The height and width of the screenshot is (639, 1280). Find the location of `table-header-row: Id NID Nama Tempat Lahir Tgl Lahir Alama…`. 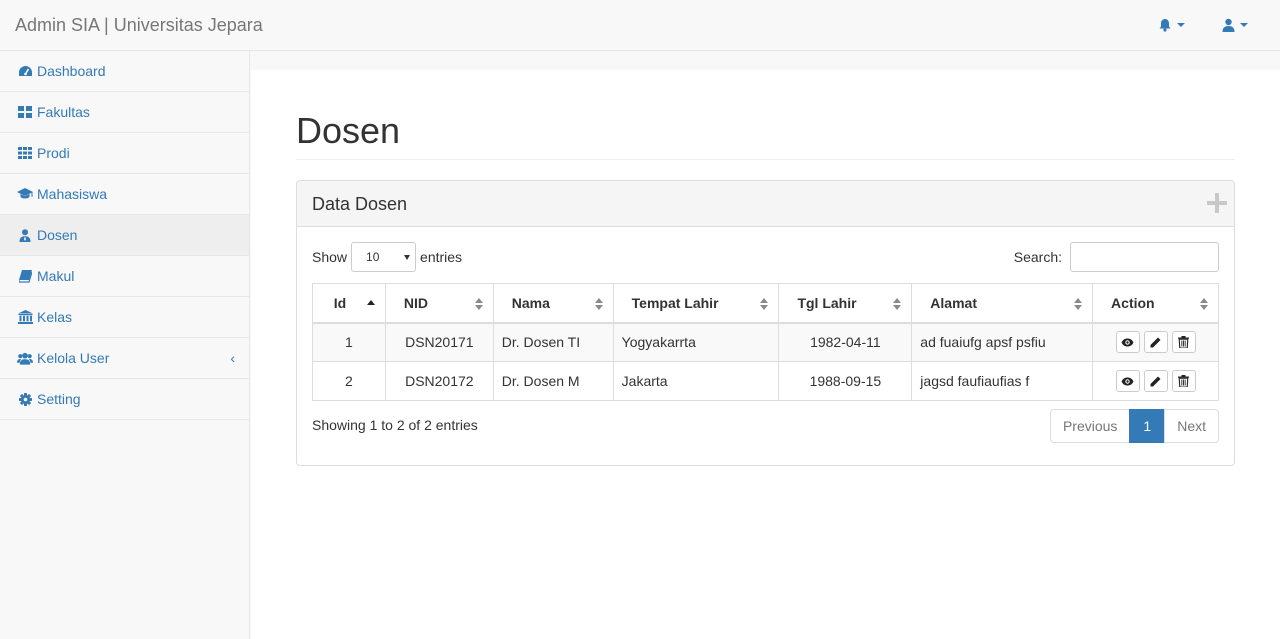

table-header-row: Id NID Nama Tempat Lahir Tgl Lahir Alama… is located at coordinates (765, 303).